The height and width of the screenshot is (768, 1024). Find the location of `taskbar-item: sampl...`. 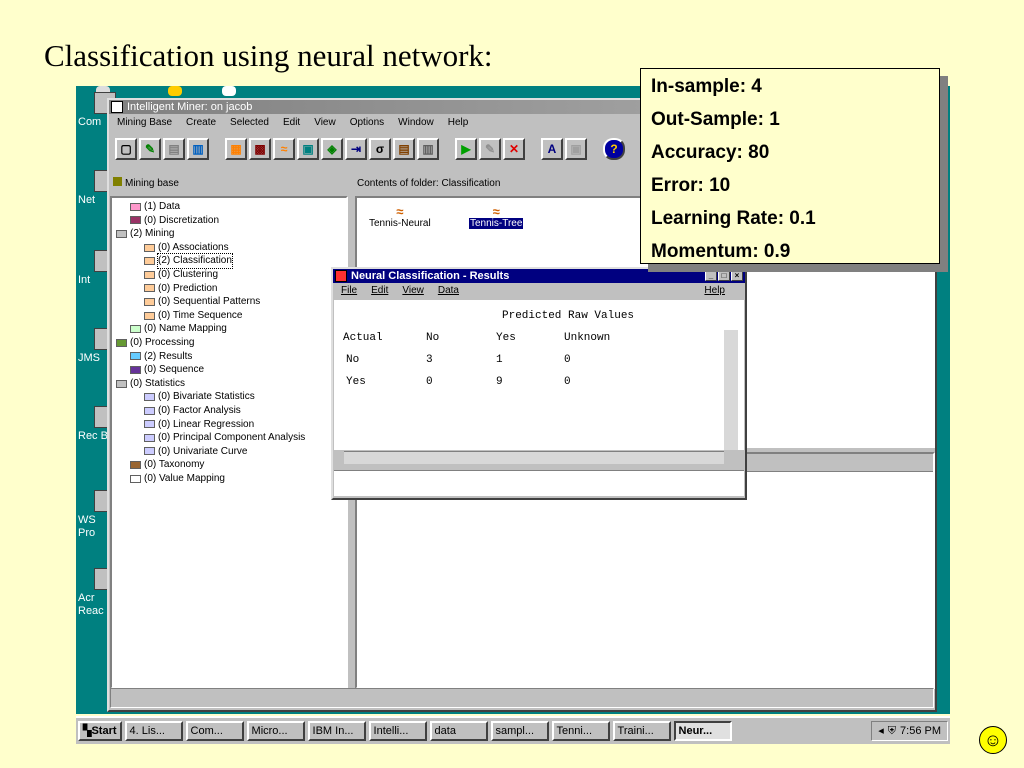

taskbar-item: sampl... is located at coordinates (519, 731).